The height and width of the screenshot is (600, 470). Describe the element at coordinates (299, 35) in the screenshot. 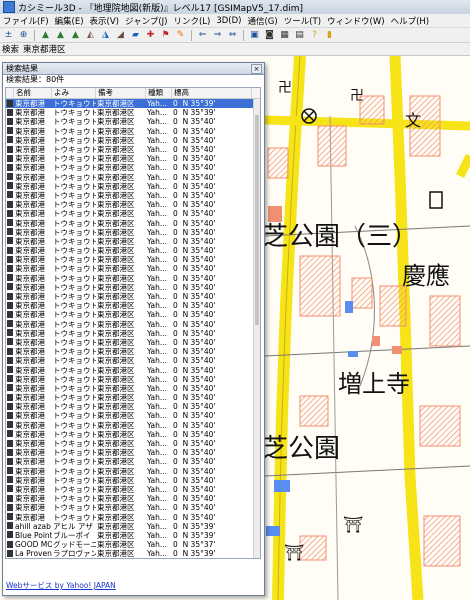

I see `settings-icon: ▤` at that location.